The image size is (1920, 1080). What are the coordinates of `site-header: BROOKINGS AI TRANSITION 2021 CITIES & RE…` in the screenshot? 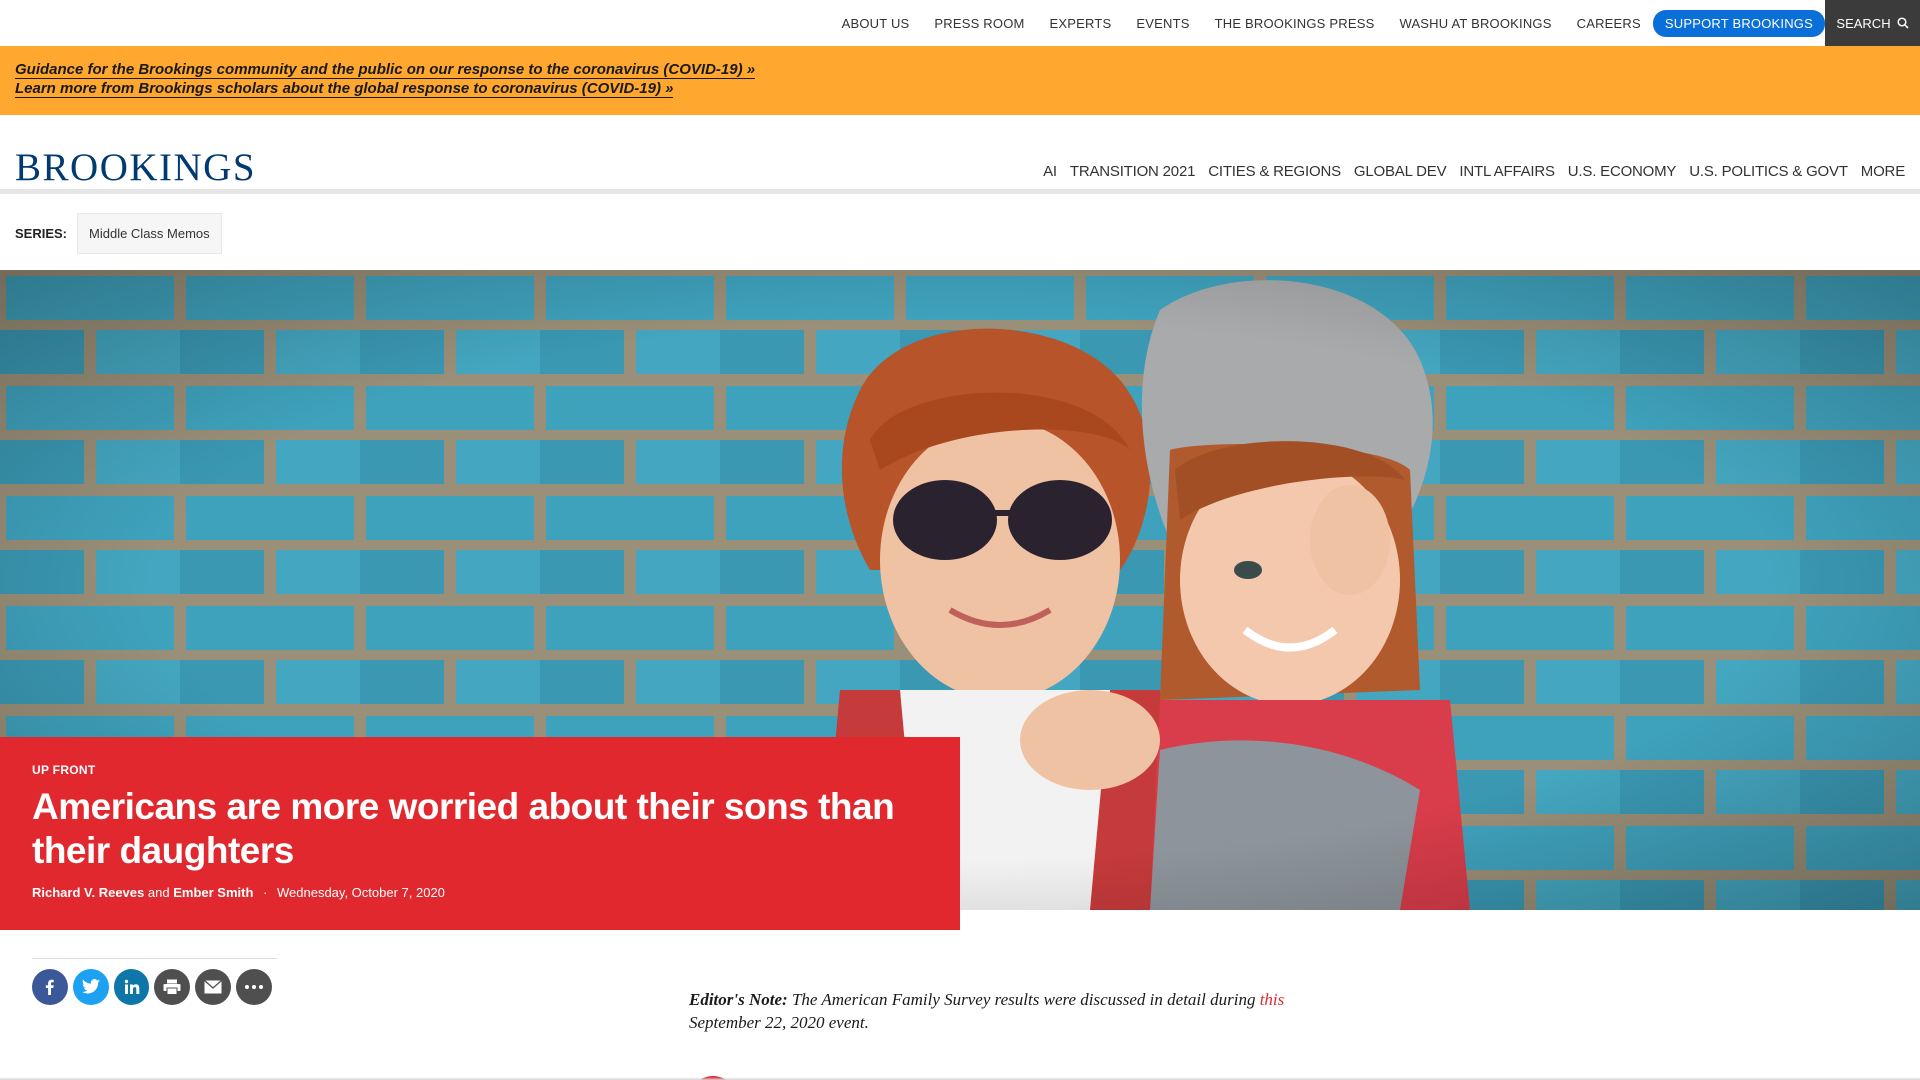 It's located at (960, 154).